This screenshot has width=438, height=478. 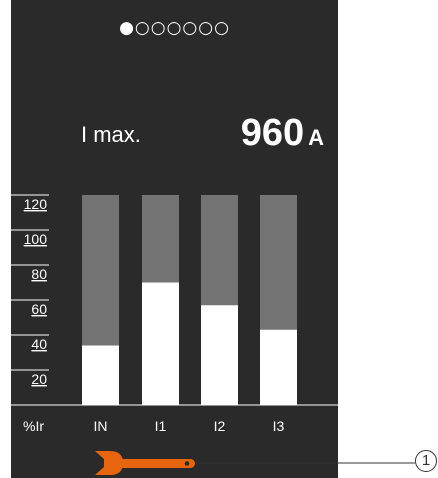 I want to click on bar-i1, so click(x=160, y=343).